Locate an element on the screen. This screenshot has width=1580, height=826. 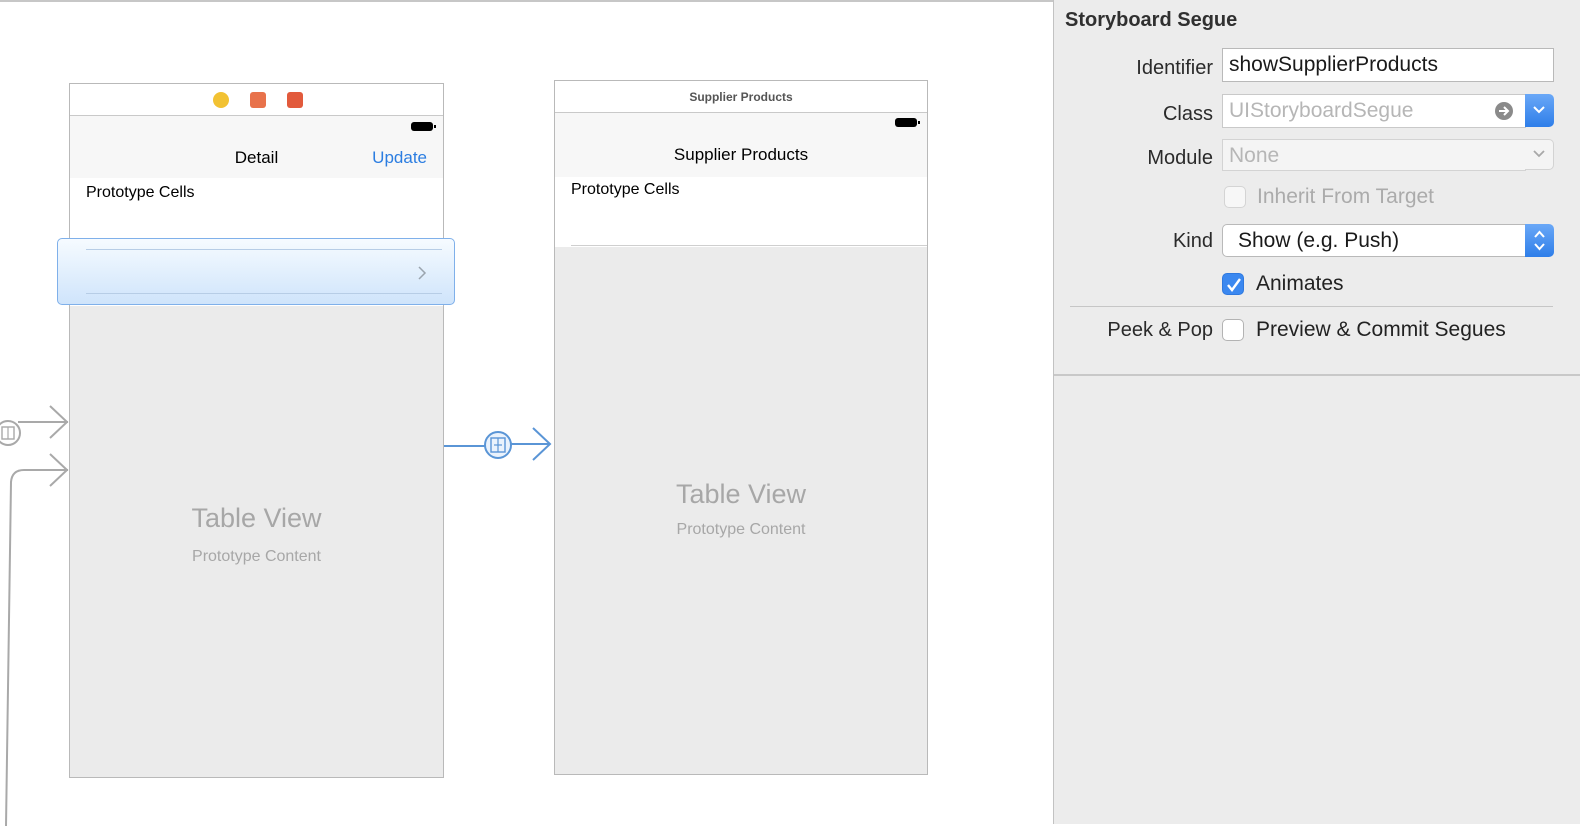
class-placeholder: UIStoryboardSegue is located at coordinates (1321, 110).